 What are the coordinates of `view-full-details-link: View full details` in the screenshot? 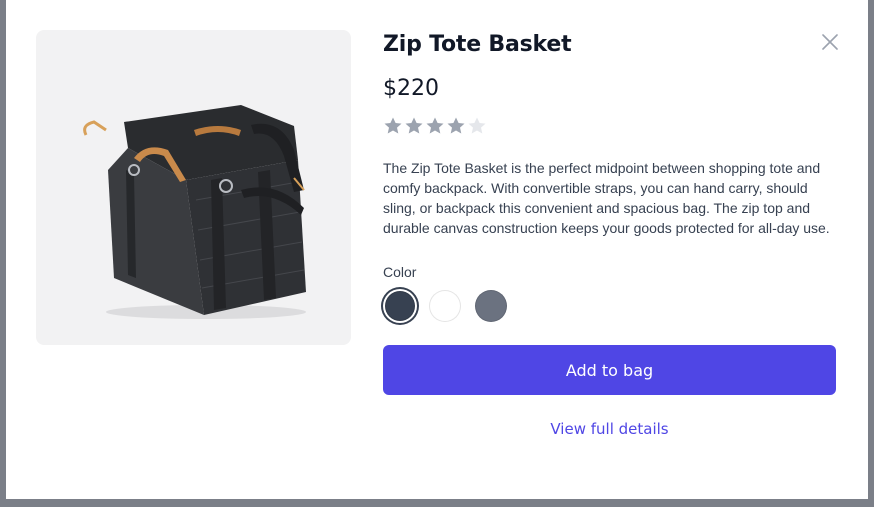 It's located at (609, 429).